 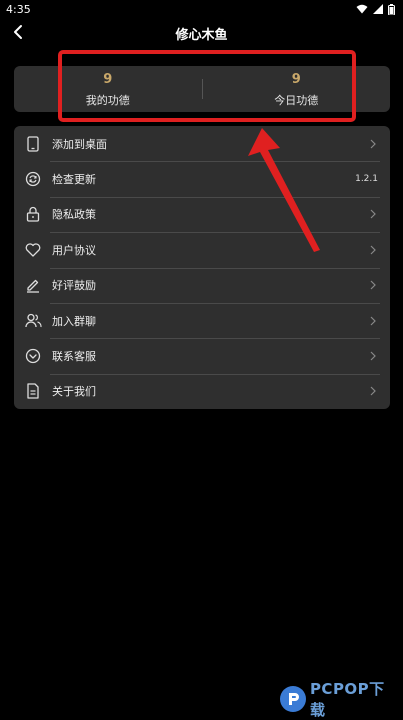 What do you see at coordinates (202, 285) in the screenshot?
I see `menu-item-rate-app: 好评鼓励` at bounding box center [202, 285].